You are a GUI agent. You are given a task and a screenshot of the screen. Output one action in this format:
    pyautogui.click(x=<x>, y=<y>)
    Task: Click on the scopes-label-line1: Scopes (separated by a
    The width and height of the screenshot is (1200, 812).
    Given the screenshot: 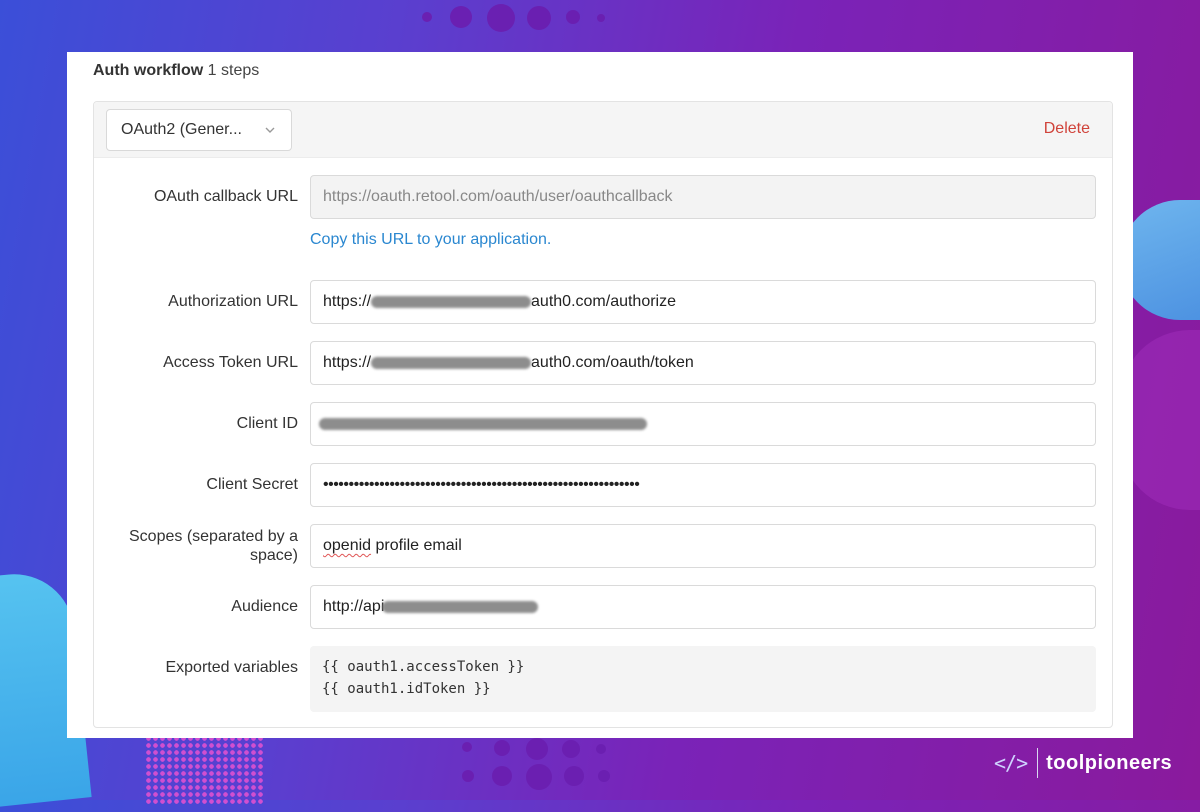 What is the action you would take?
    pyautogui.click(x=213, y=536)
    